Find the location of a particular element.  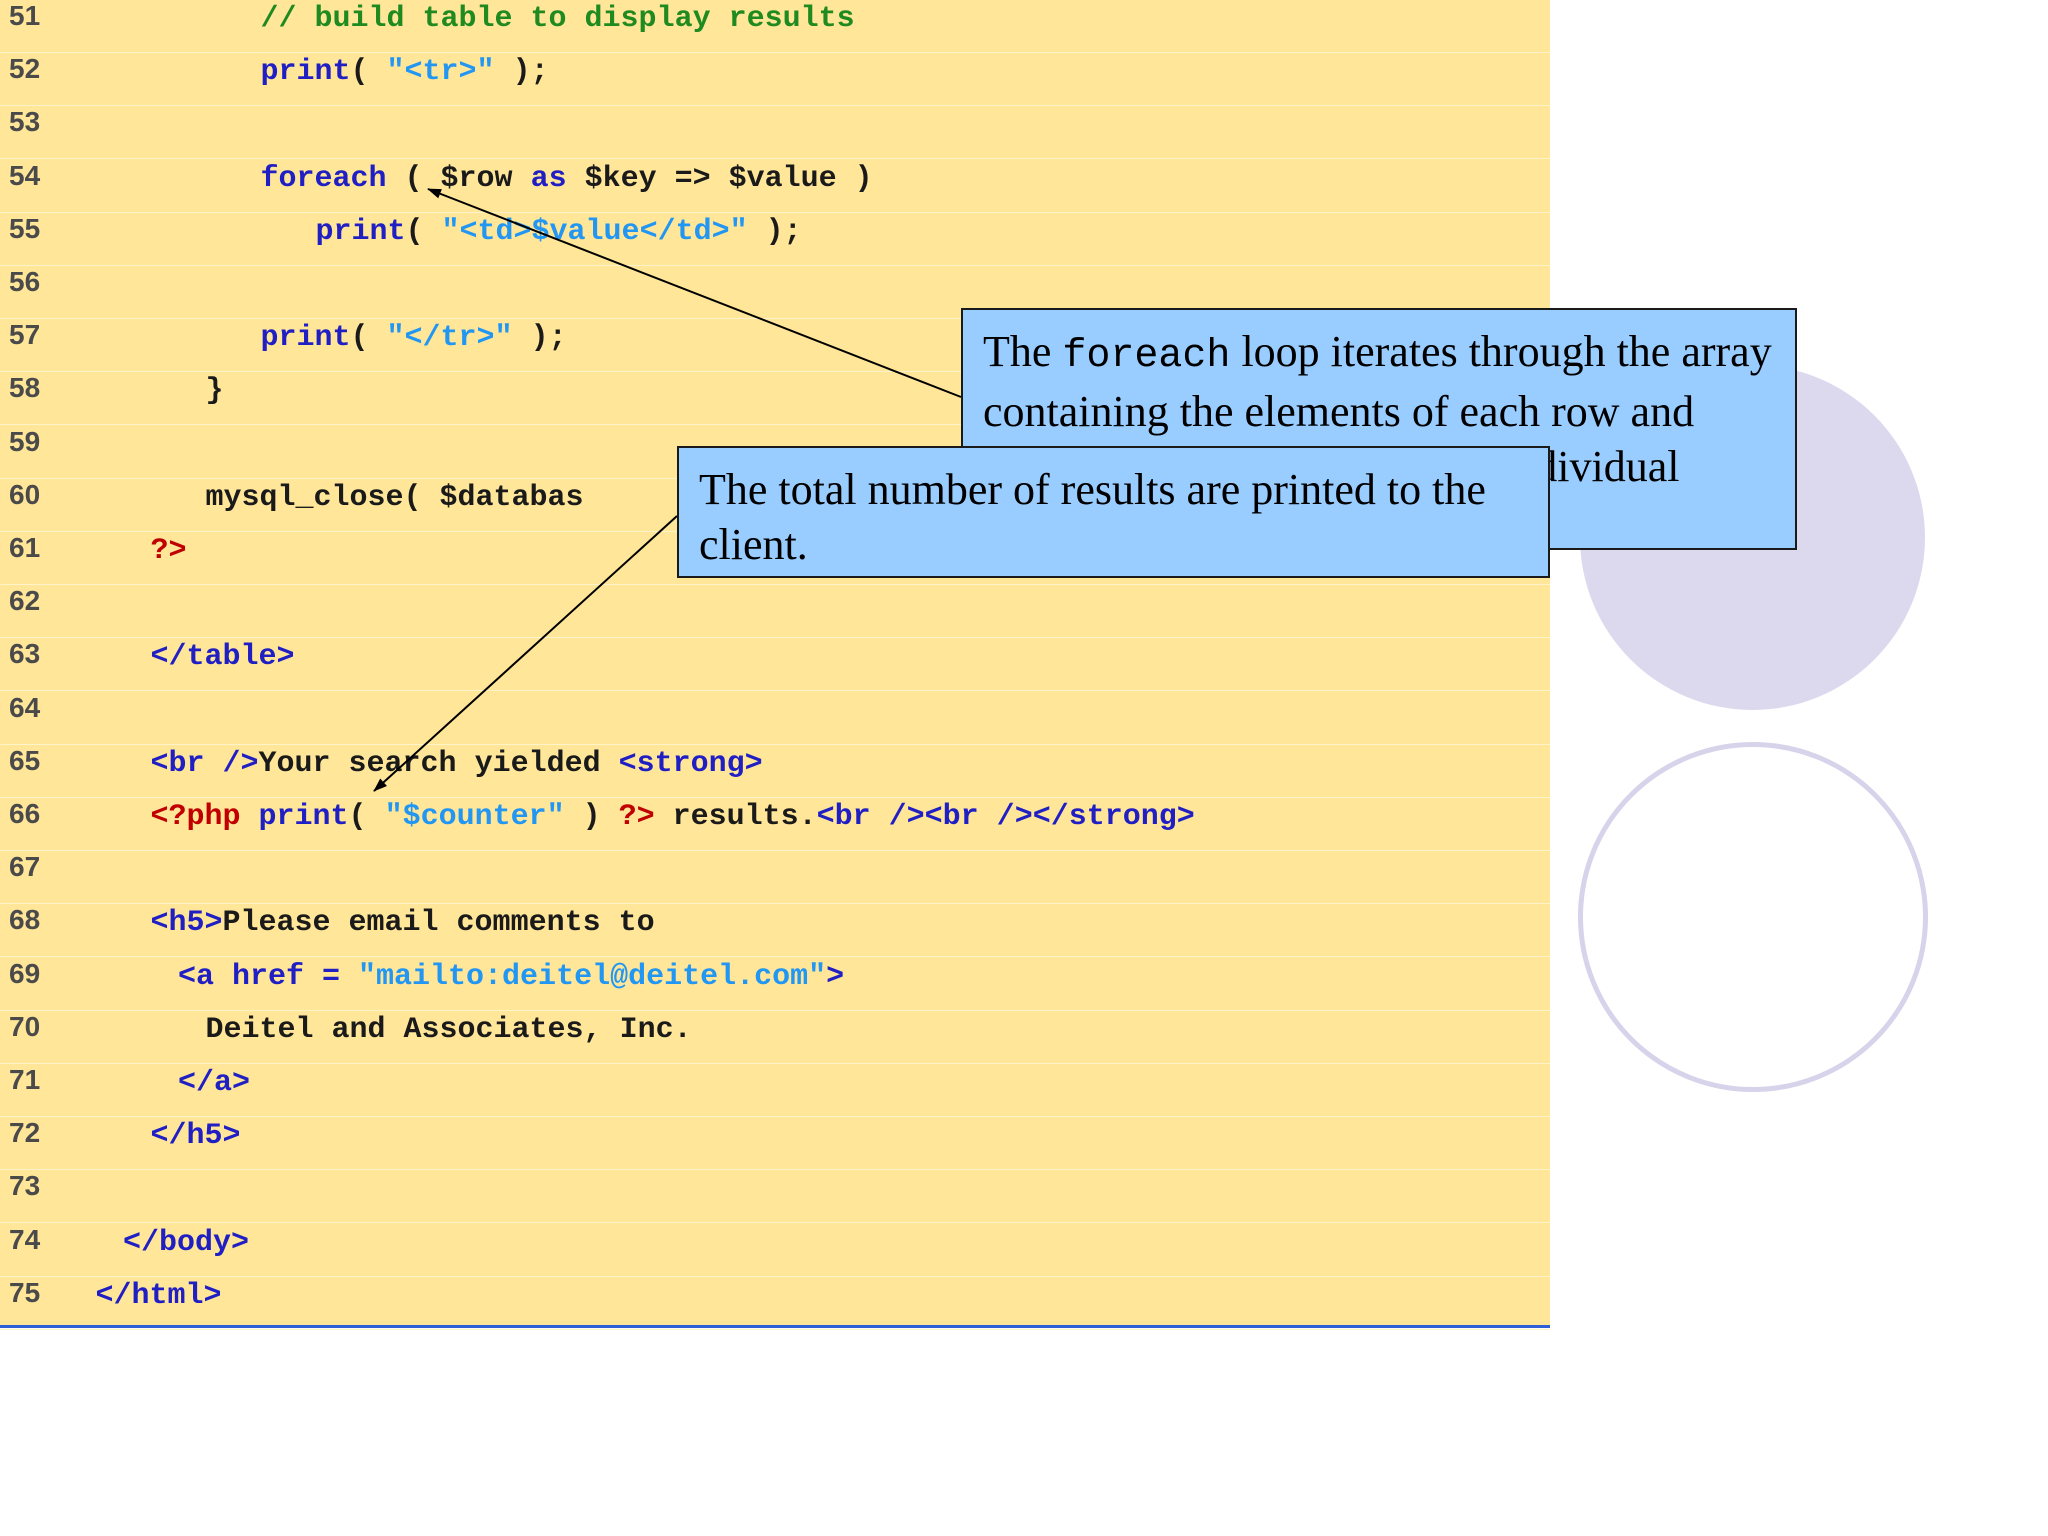

line-number: 73 is located at coordinates (25, 1186).